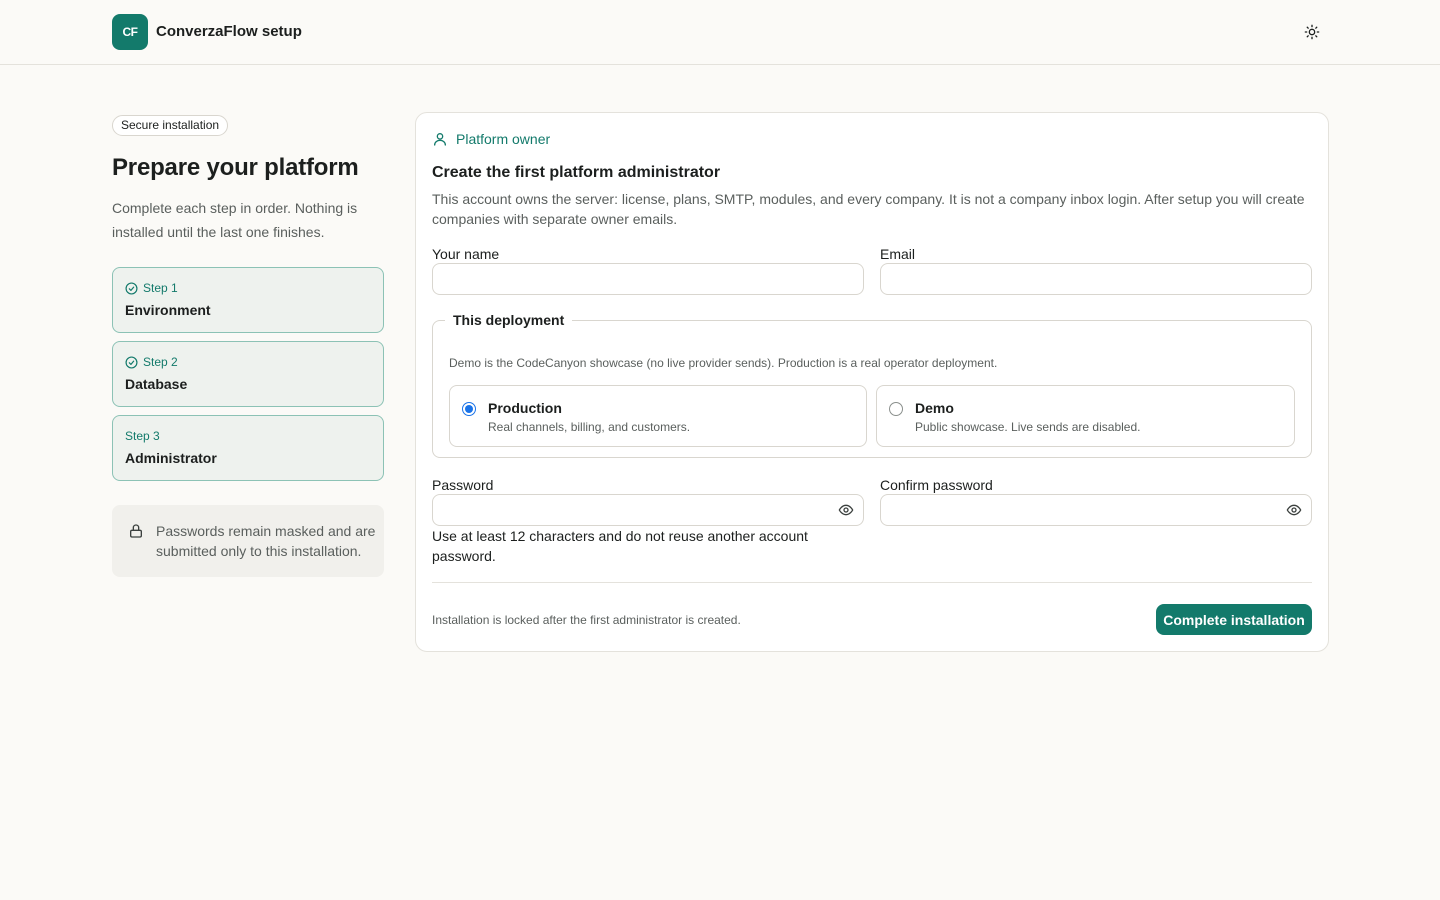  What do you see at coordinates (171, 458) in the screenshot?
I see `step-name: Administrator` at bounding box center [171, 458].